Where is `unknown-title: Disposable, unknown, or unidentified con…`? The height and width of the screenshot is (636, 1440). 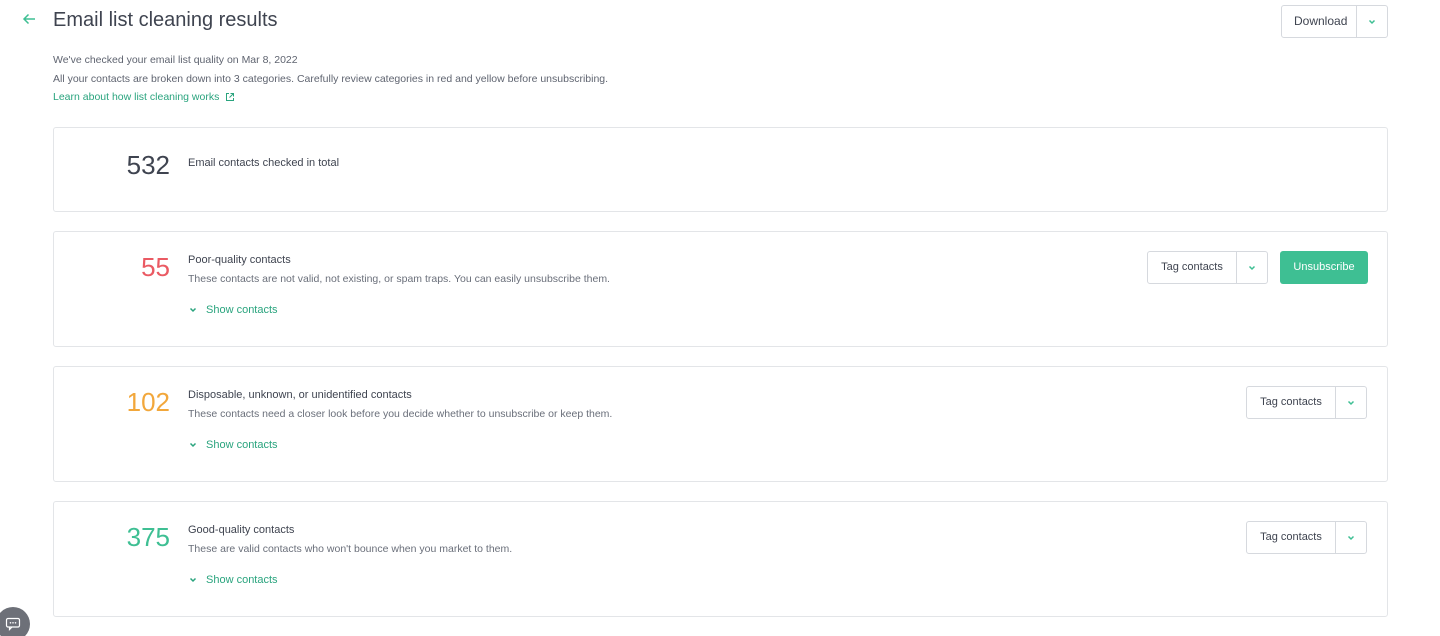
unknown-title: Disposable, unknown, or unidentified con… is located at coordinates (300, 395).